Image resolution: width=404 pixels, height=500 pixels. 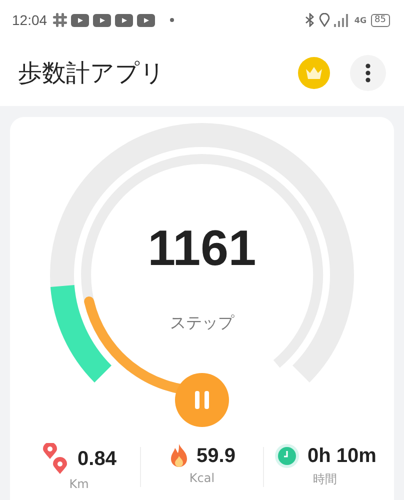 I want to click on location-icon, so click(x=324, y=20).